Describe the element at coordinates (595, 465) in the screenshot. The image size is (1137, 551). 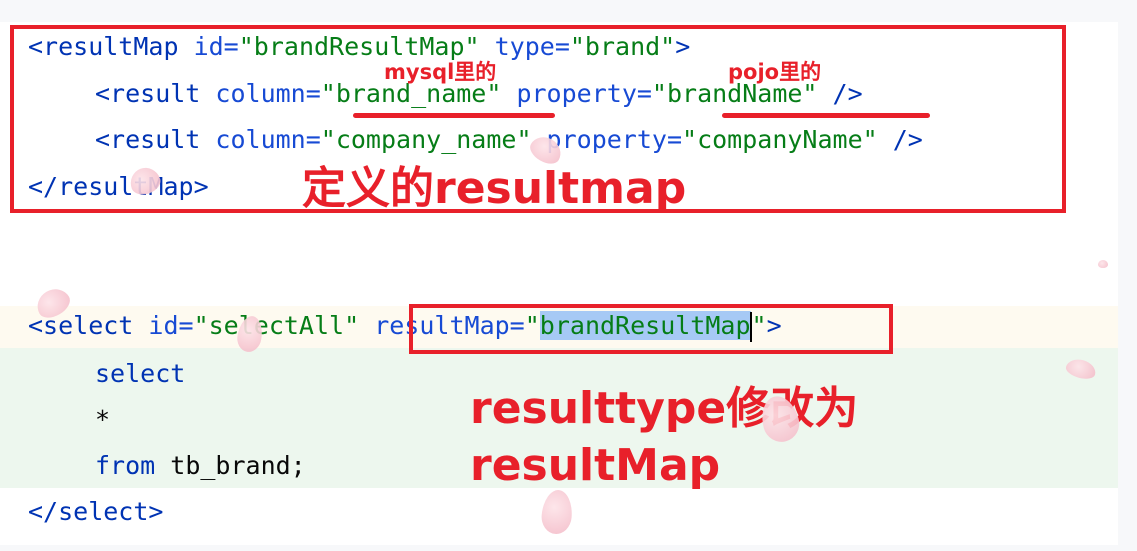
I see `change-annotation-line2: resultMap` at that location.